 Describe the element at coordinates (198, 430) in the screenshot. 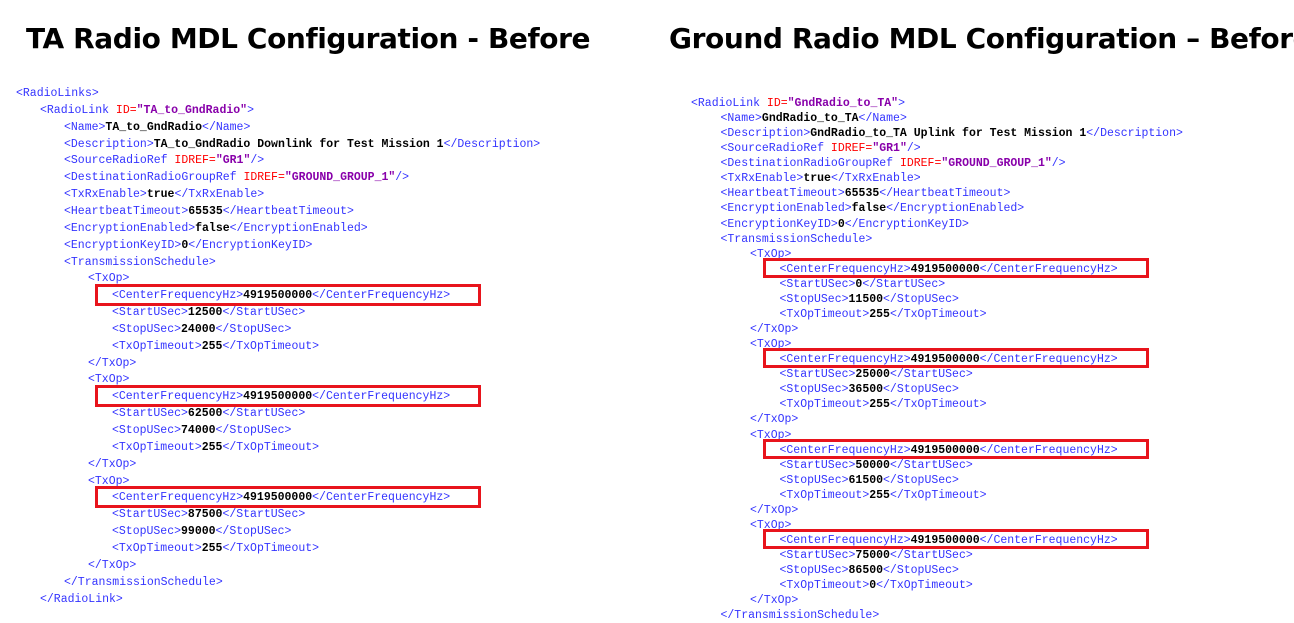

I see `xml-text-value: 74000` at that location.